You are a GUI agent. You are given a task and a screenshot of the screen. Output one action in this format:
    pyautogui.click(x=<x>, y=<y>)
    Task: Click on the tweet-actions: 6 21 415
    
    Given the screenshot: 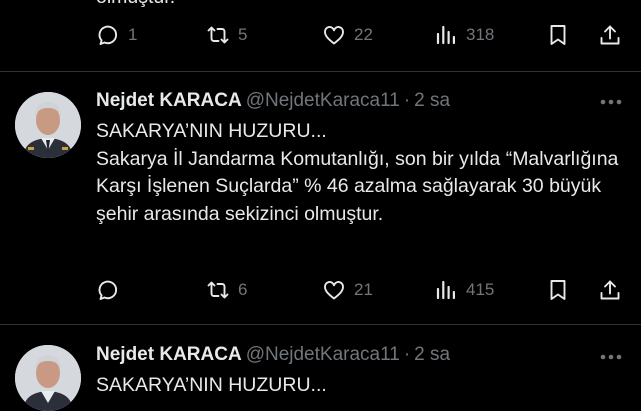 What is the action you would take?
    pyautogui.click(x=366, y=290)
    